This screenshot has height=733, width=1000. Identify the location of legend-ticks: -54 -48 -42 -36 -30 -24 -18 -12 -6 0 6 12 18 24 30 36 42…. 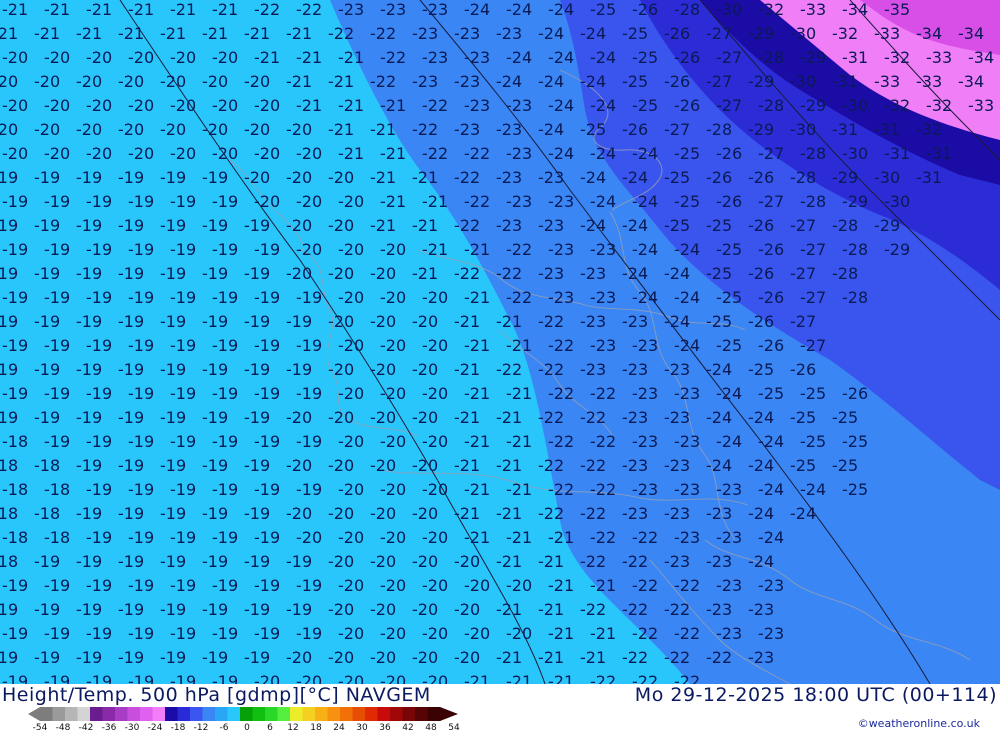
(246, 728).